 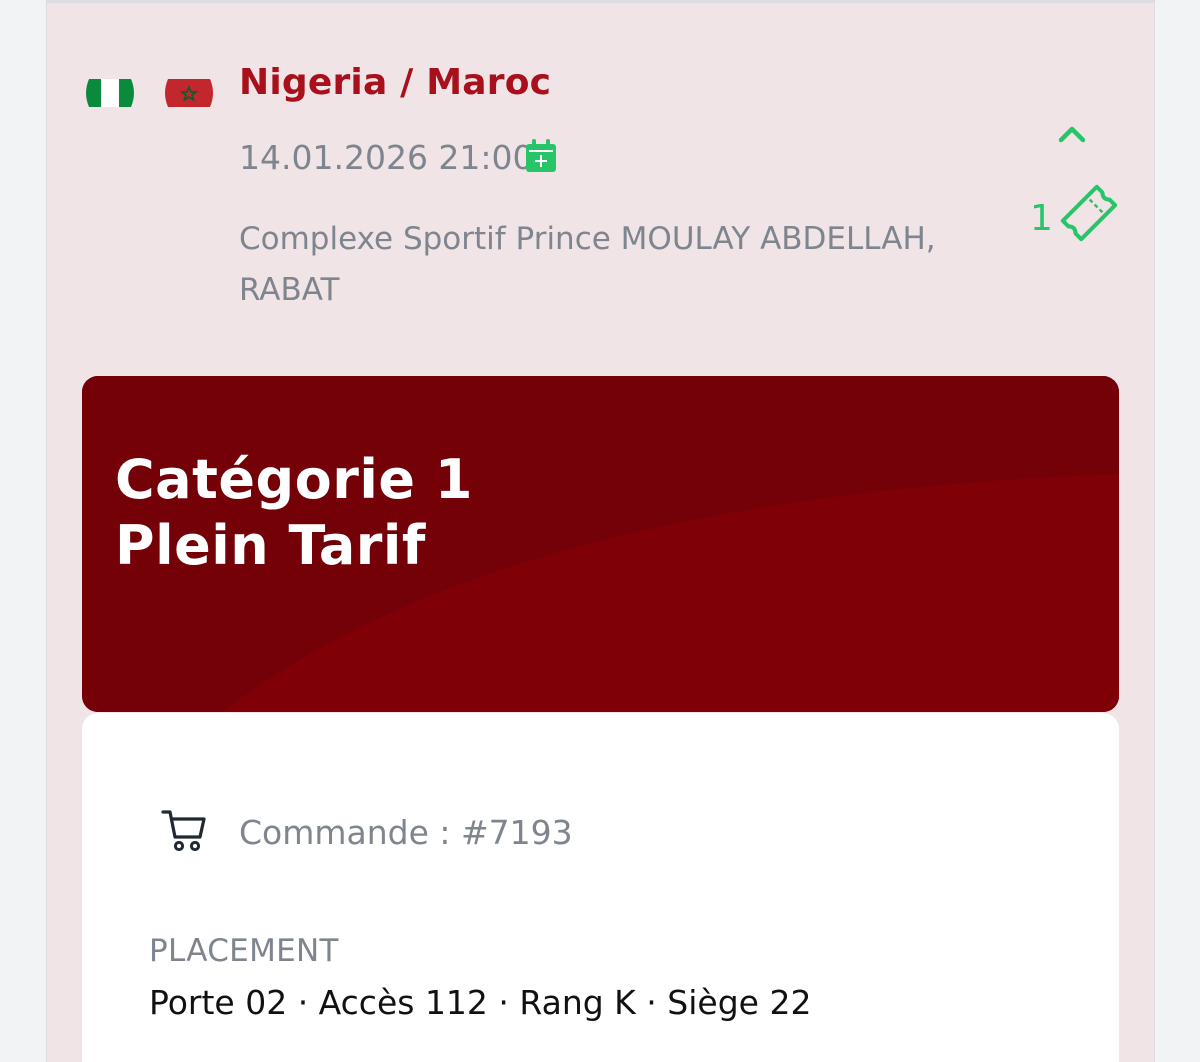 I want to click on order-number: Commande : #7193, so click(x=406, y=832).